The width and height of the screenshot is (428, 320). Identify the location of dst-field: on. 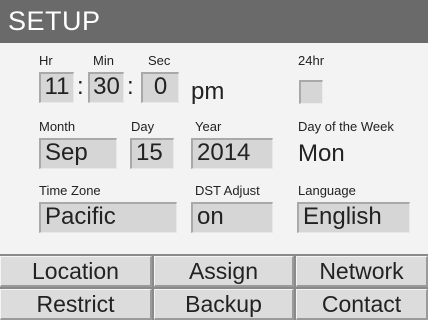
(232, 217).